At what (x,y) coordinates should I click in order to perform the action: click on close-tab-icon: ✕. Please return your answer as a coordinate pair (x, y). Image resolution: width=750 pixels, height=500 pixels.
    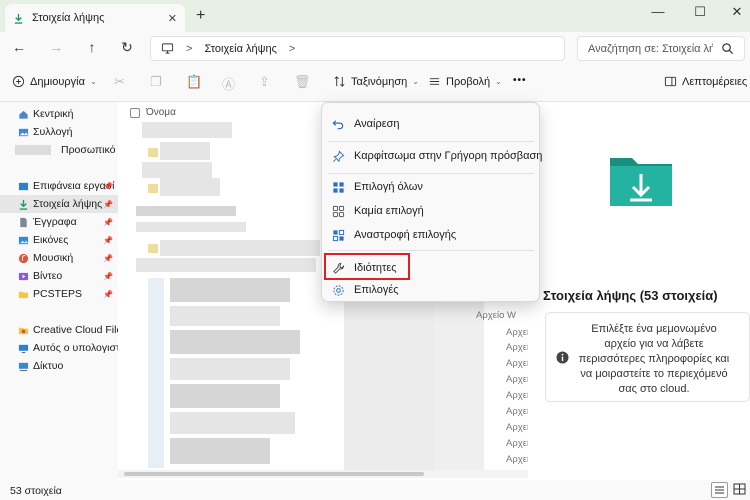
    Looking at the image, I should click on (172, 18).